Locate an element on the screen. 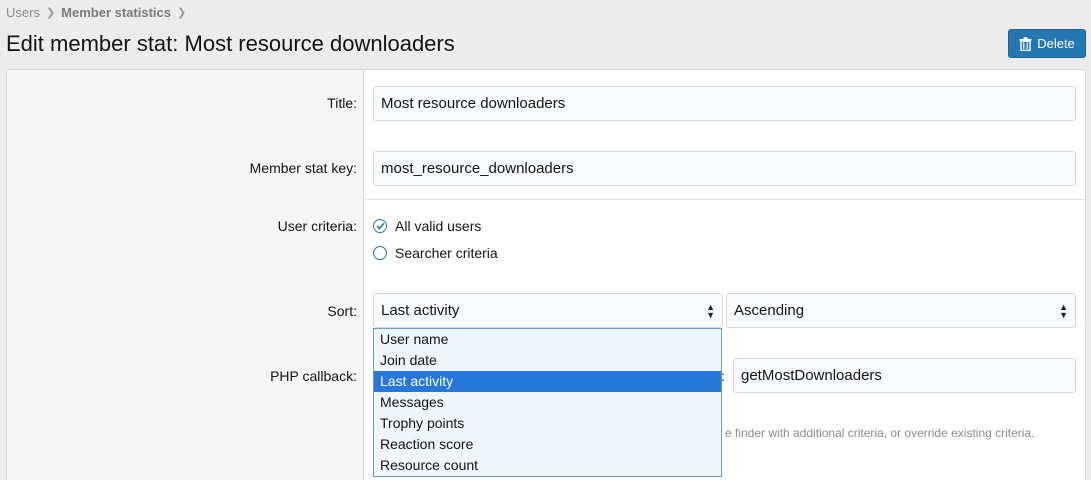 The width and height of the screenshot is (1091, 480). radio-searcher-criteria: Searcher criteria is located at coordinates (435, 253).